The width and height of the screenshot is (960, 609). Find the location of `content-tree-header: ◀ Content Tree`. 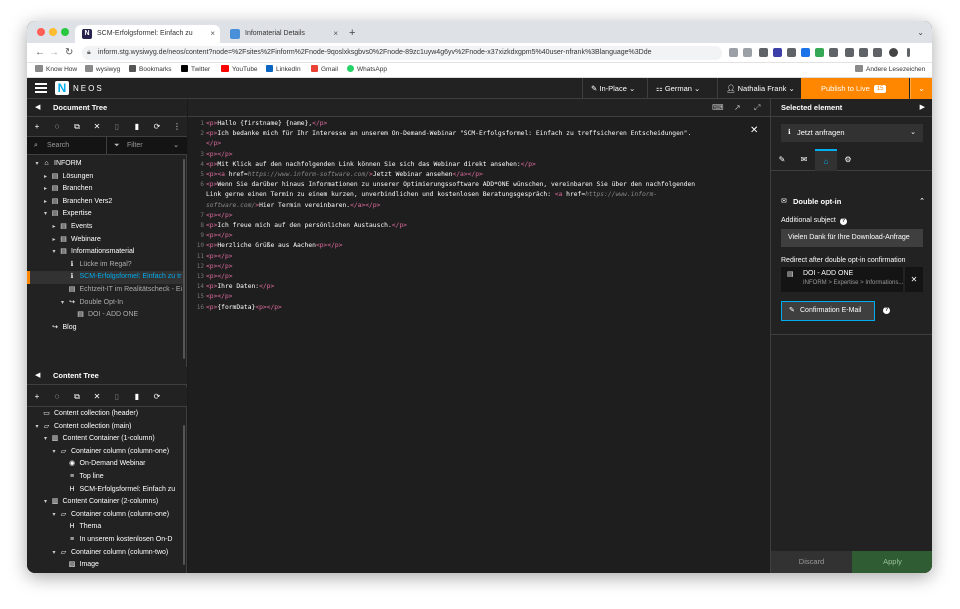

content-tree-header: ◀ Content Tree is located at coordinates (107, 376).